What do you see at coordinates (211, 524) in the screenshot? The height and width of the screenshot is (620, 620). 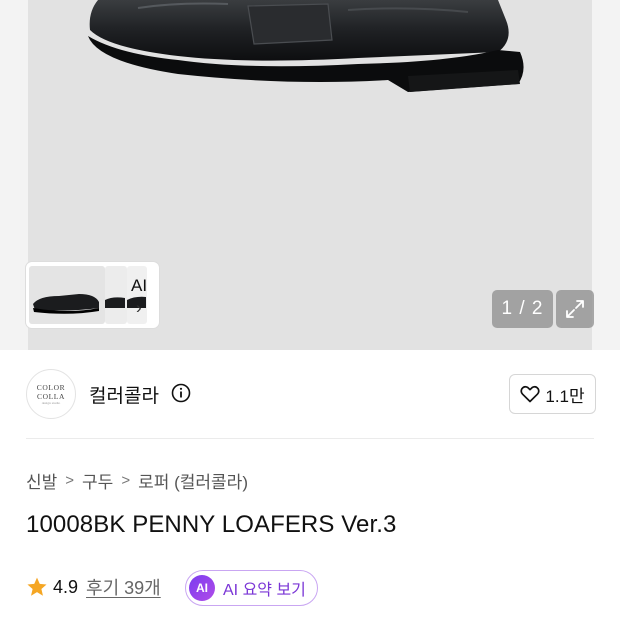 I see `product-title: 10008BK PENNY LOAFERS Ver.3` at bounding box center [211, 524].